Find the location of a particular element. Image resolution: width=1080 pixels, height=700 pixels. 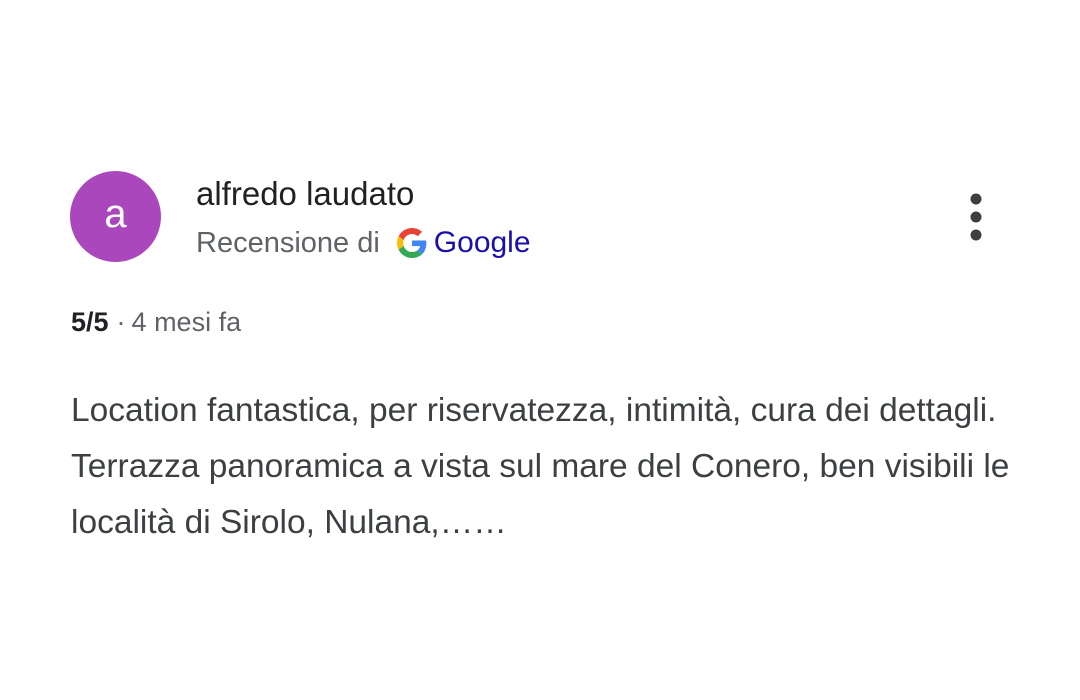

google-link: Google is located at coordinates (482, 243).